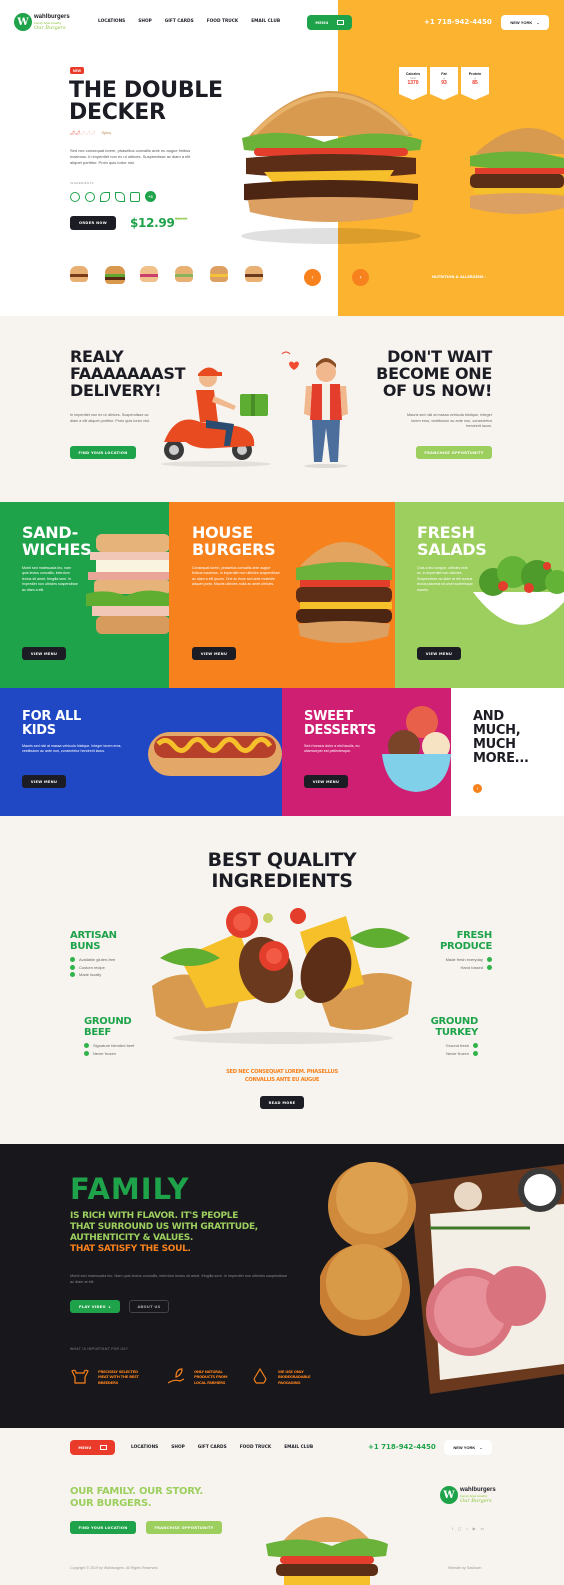 The image size is (564, 1585). Describe the element at coordinates (457, 1045) in the screenshot. I see `feature-item-label: Ground fresh` at that location.